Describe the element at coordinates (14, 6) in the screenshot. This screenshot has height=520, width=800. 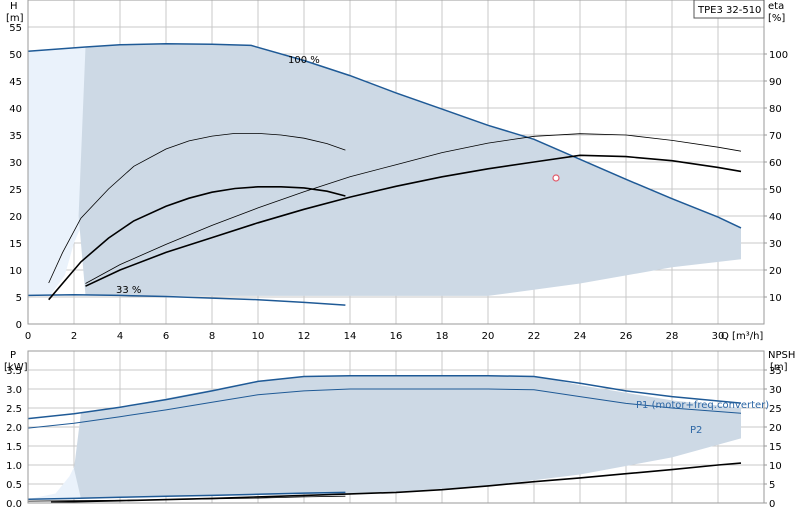
I see `head-axis-label: H` at that location.